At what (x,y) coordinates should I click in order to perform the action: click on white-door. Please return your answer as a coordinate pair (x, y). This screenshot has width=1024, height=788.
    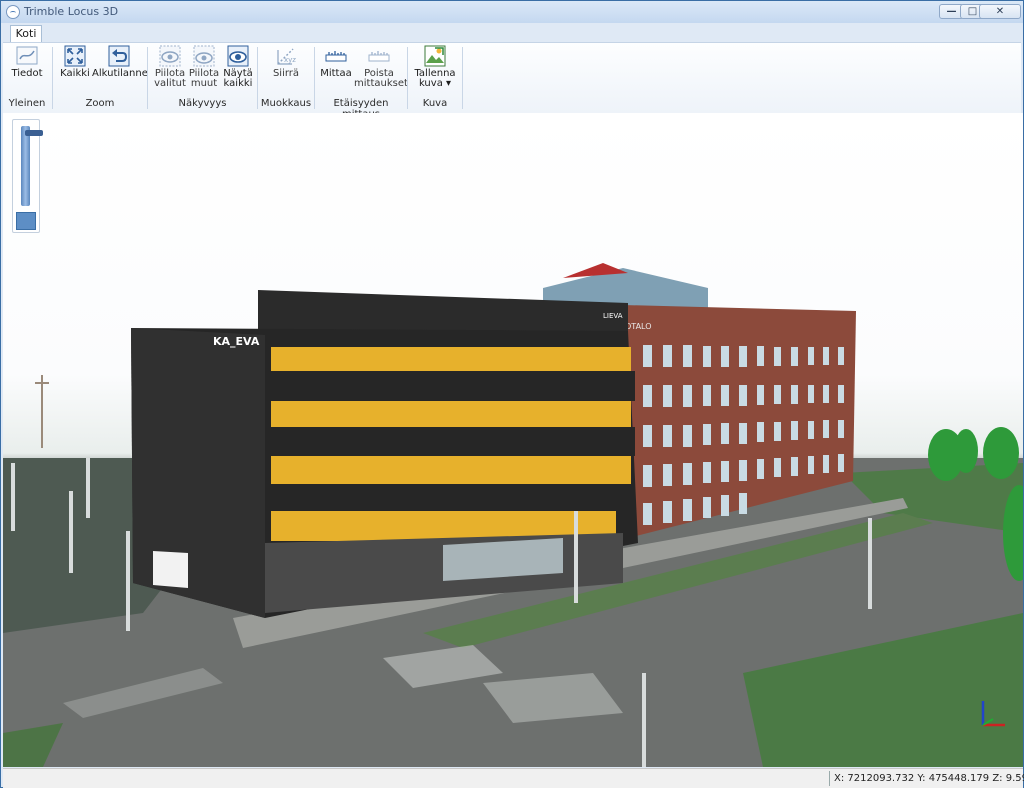
    Looking at the image, I should click on (170, 569).